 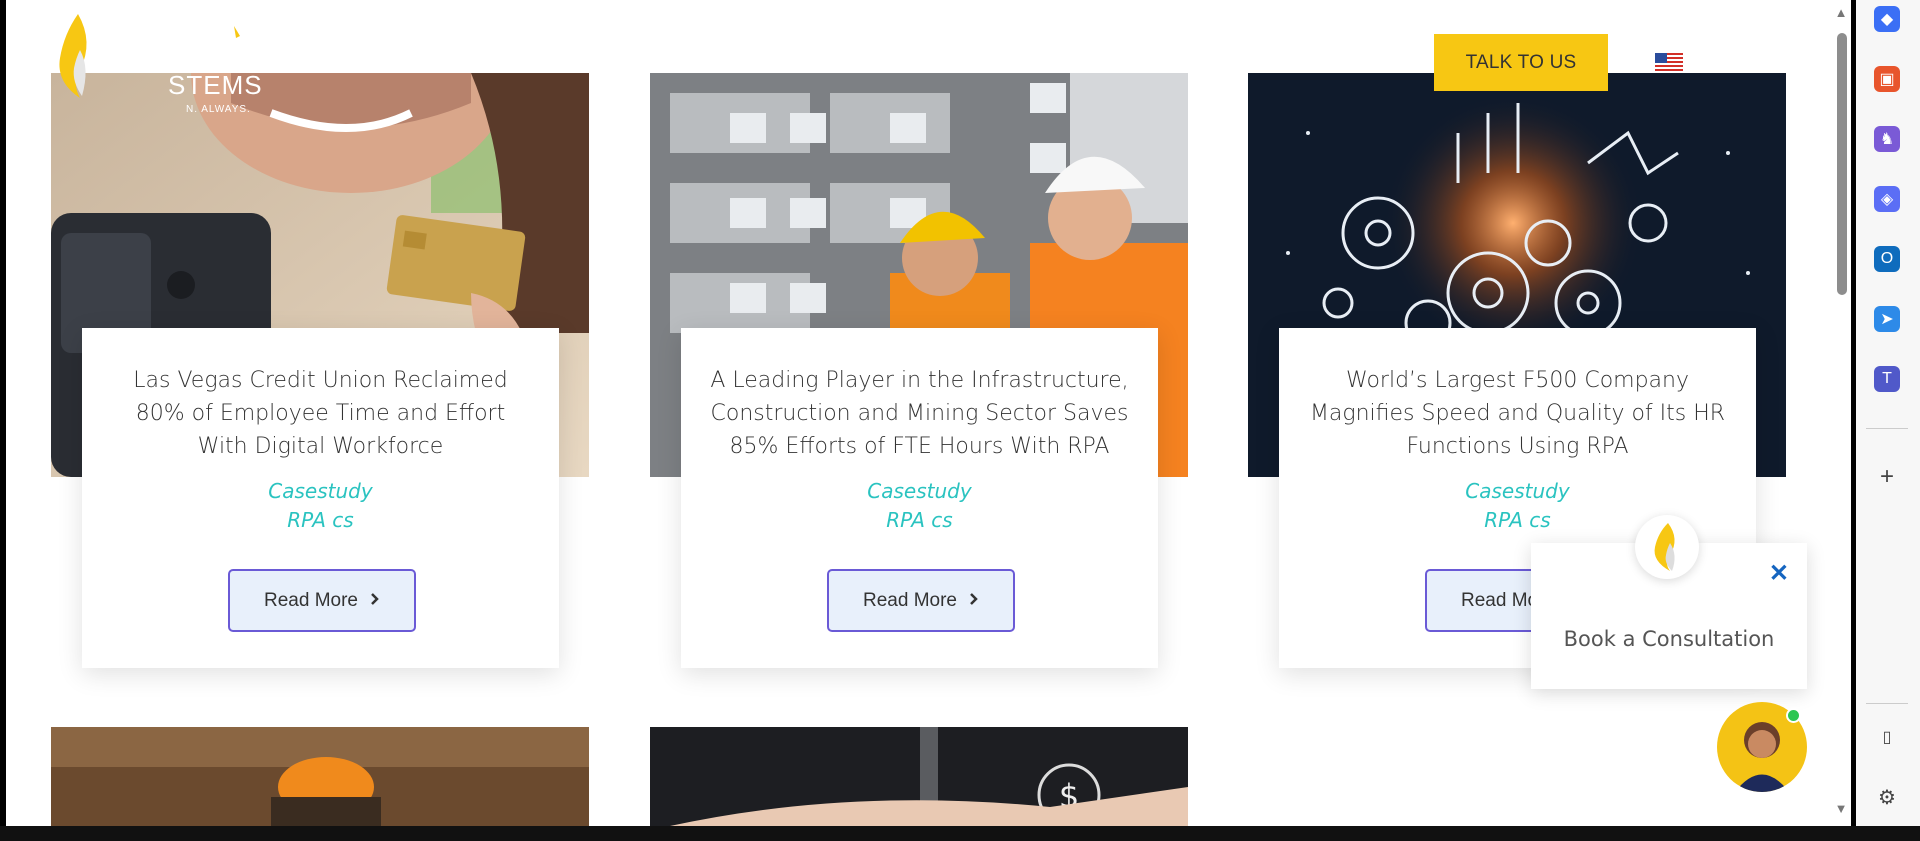 What do you see at coordinates (919, 776) in the screenshot?
I see `card-image-finance: $` at bounding box center [919, 776].